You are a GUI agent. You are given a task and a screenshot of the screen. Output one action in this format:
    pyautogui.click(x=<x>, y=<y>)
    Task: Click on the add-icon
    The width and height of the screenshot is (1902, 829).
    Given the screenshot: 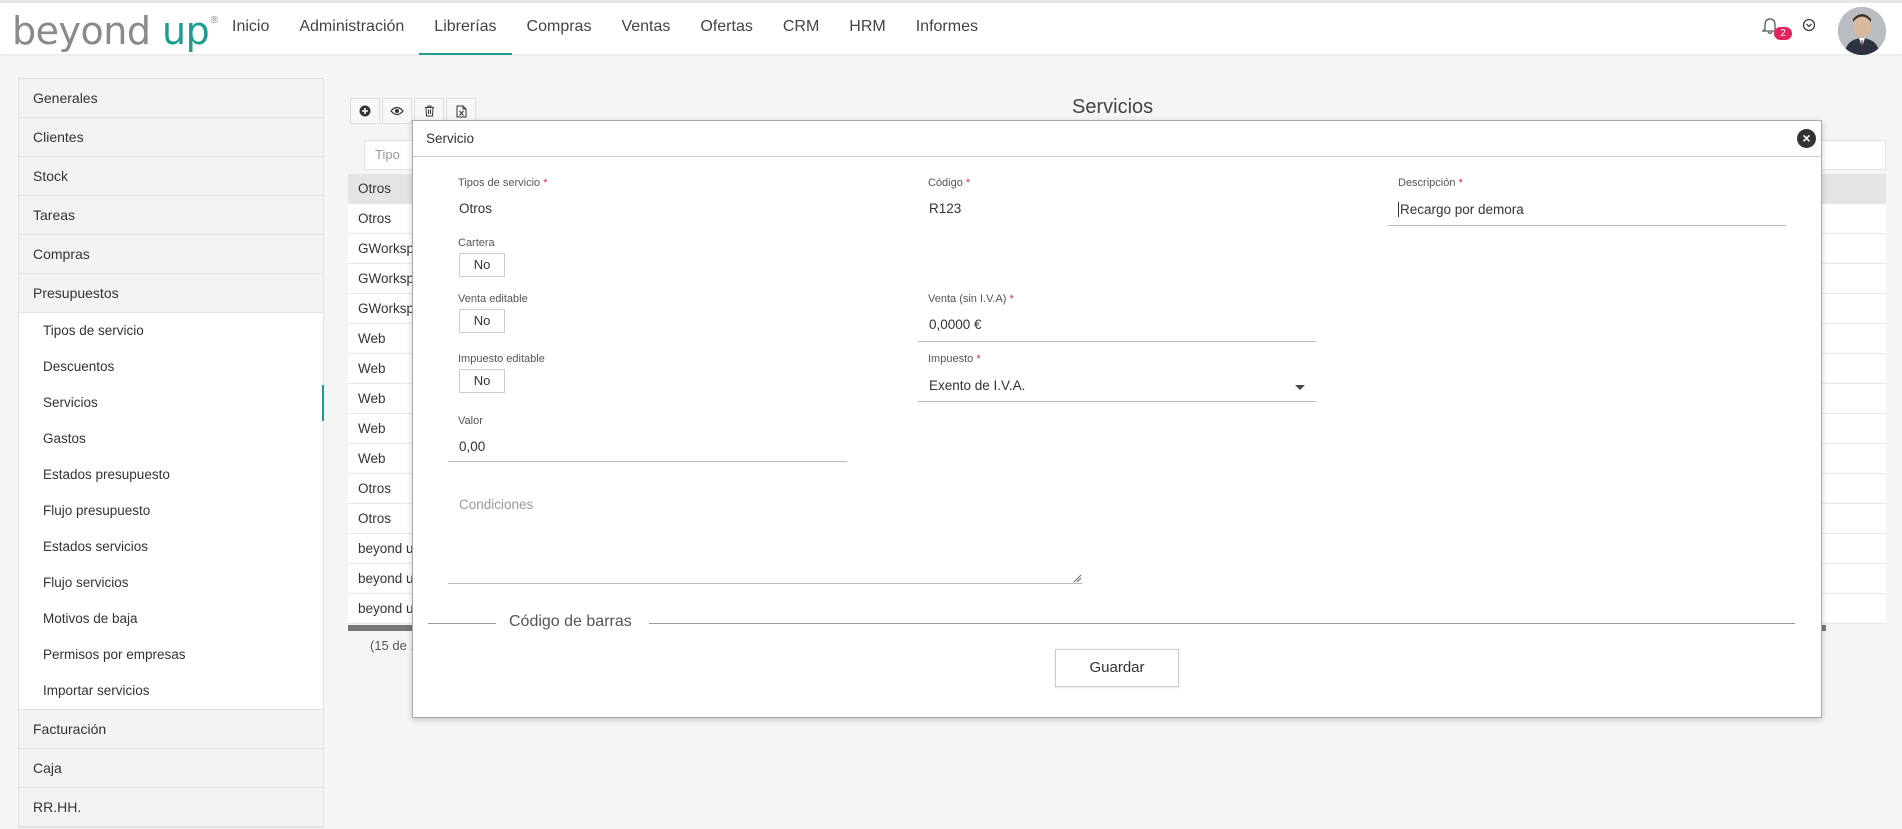 What is the action you would take?
    pyautogui.click(x=365, y=111)
    